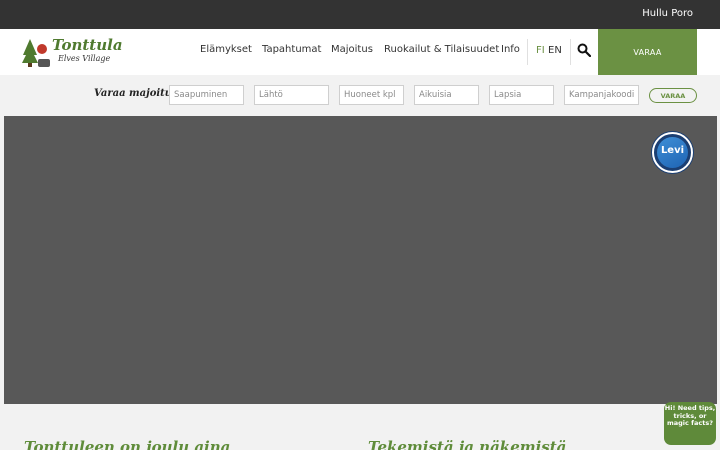 Image resolution: width=720 pixels, height=450 pixels. Describe the element at coordinates (673, 95) in the screenshot. I see `booking-submit-button: VARAA` at that location.